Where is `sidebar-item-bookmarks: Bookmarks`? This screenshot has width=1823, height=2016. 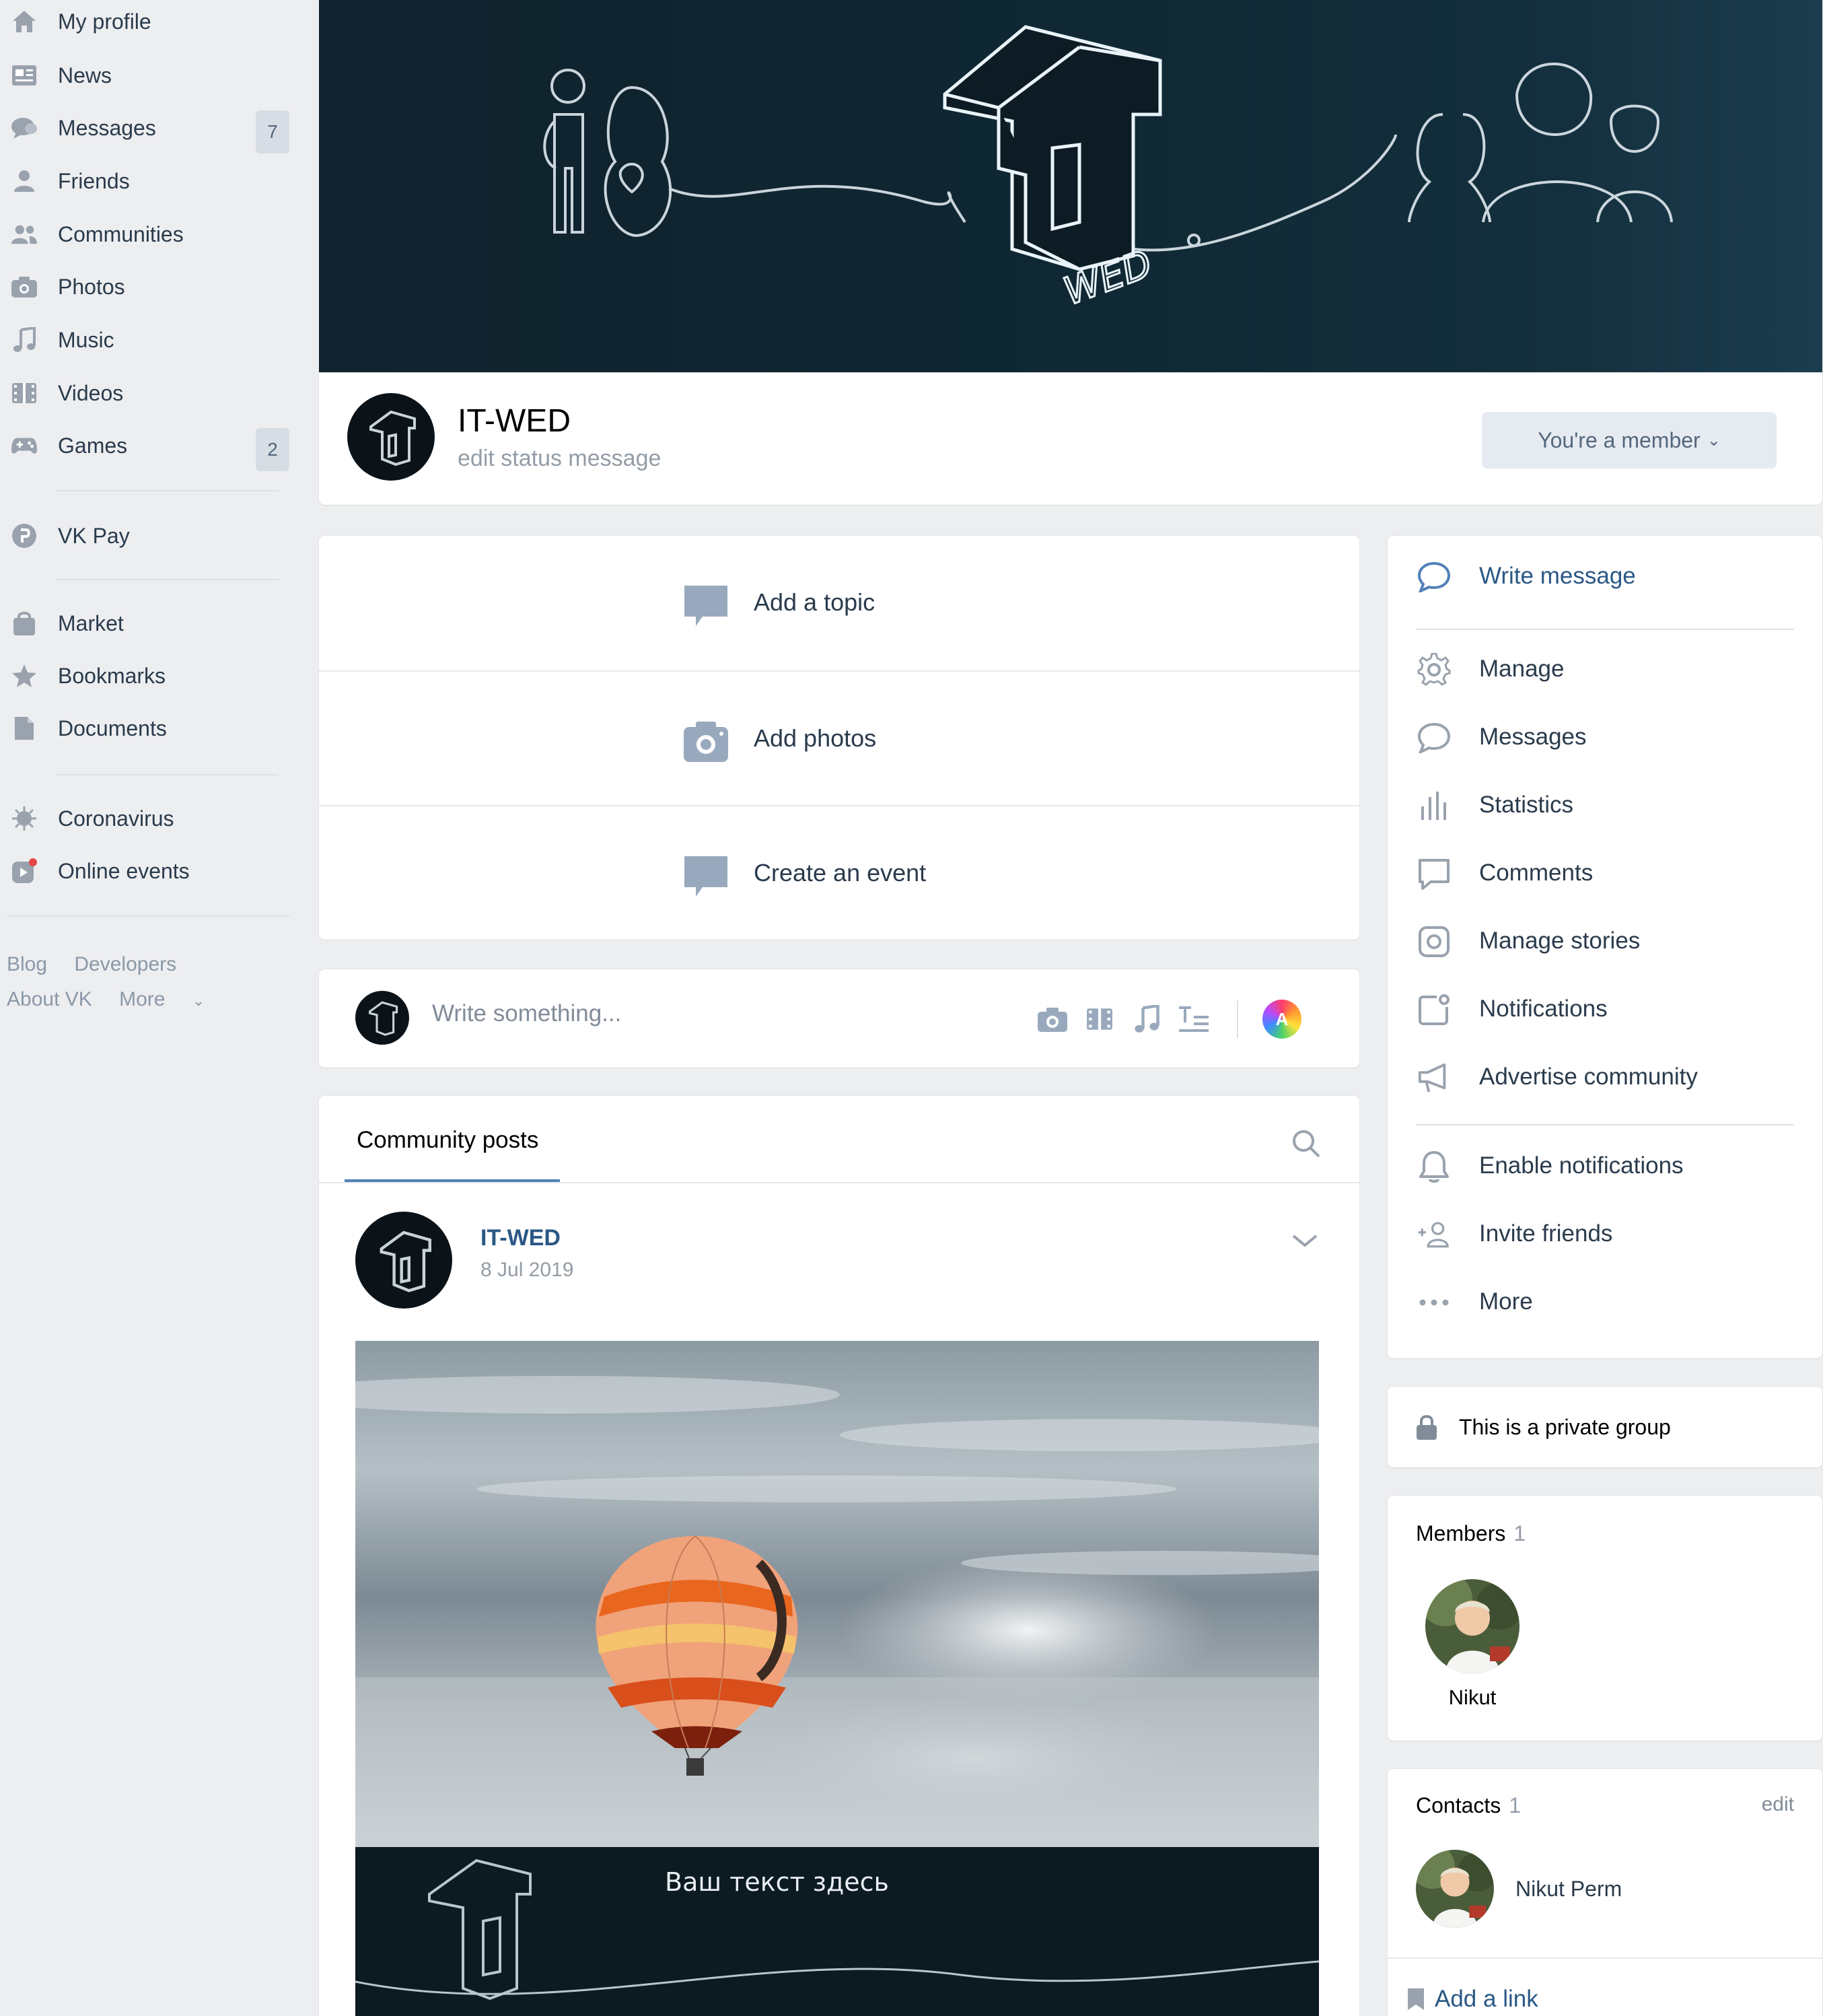 sidebar-item-bookmarks: Bookmarks is located at coordinates (144, 675).